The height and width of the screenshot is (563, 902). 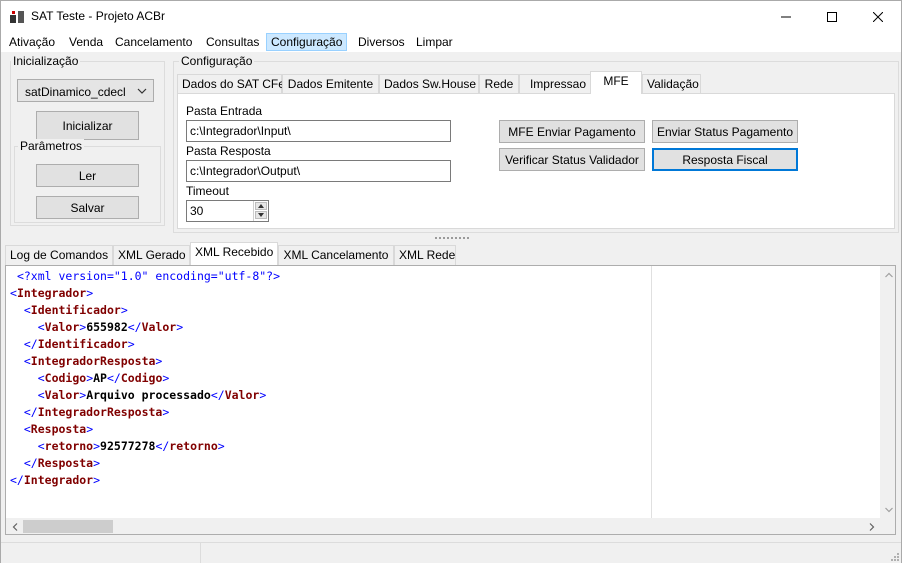 What do you see at coordinates (871, 526) in the screenshot?
I see `scroll-right-button` at bounding box center [871, 526].